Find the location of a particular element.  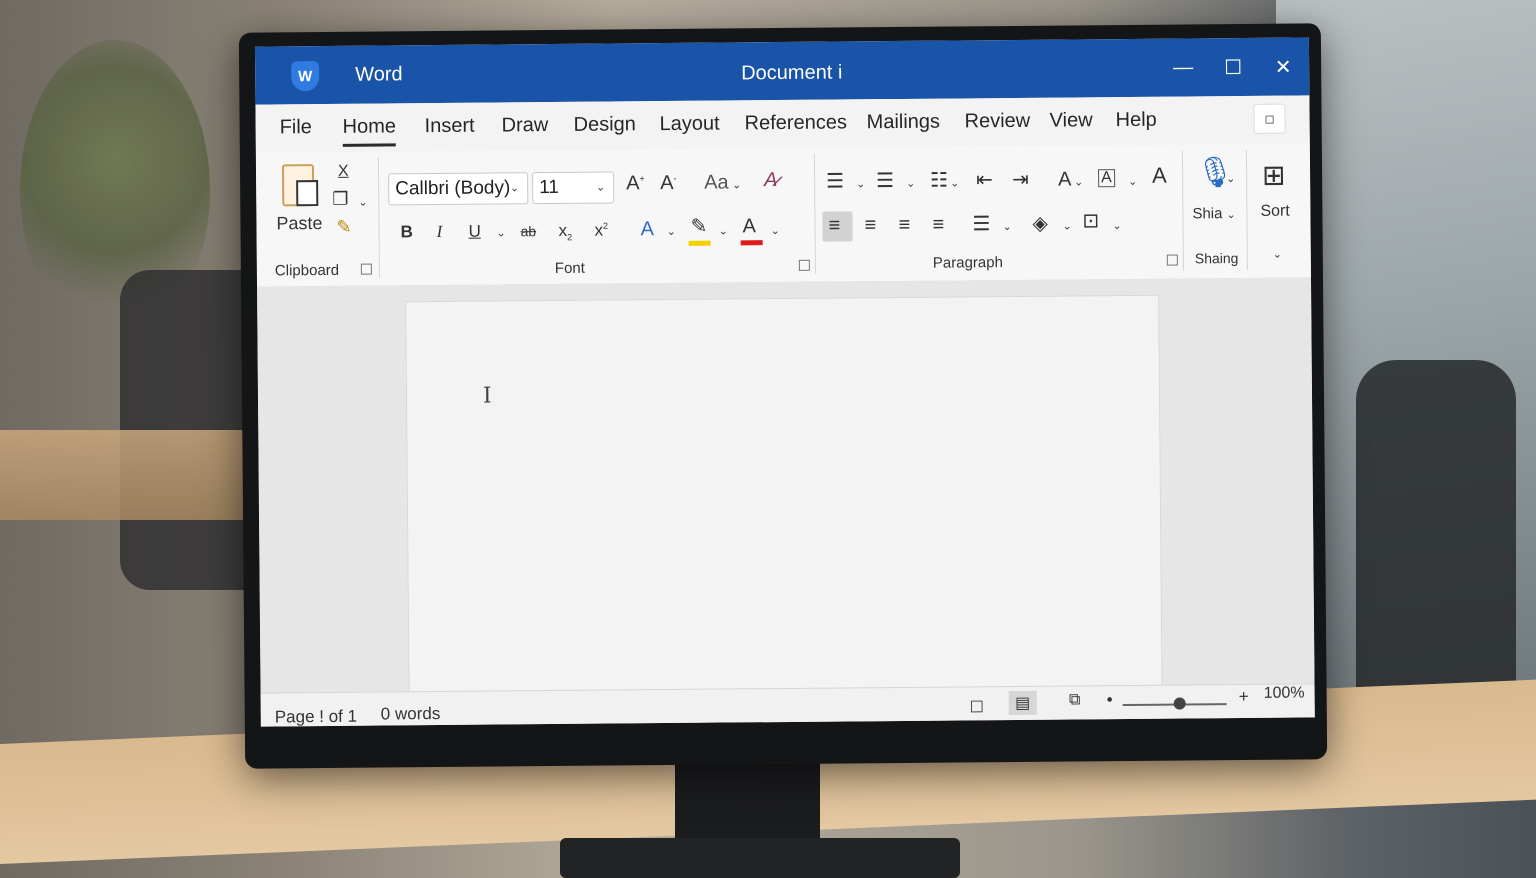

italic-button: I is located at coordinates (439, 231).